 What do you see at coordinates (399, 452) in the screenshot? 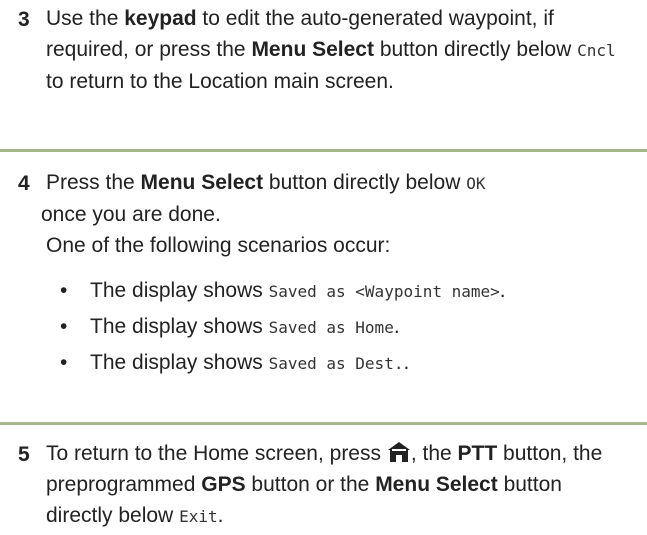
I see `home-icon` at bounding box center [399, 452].